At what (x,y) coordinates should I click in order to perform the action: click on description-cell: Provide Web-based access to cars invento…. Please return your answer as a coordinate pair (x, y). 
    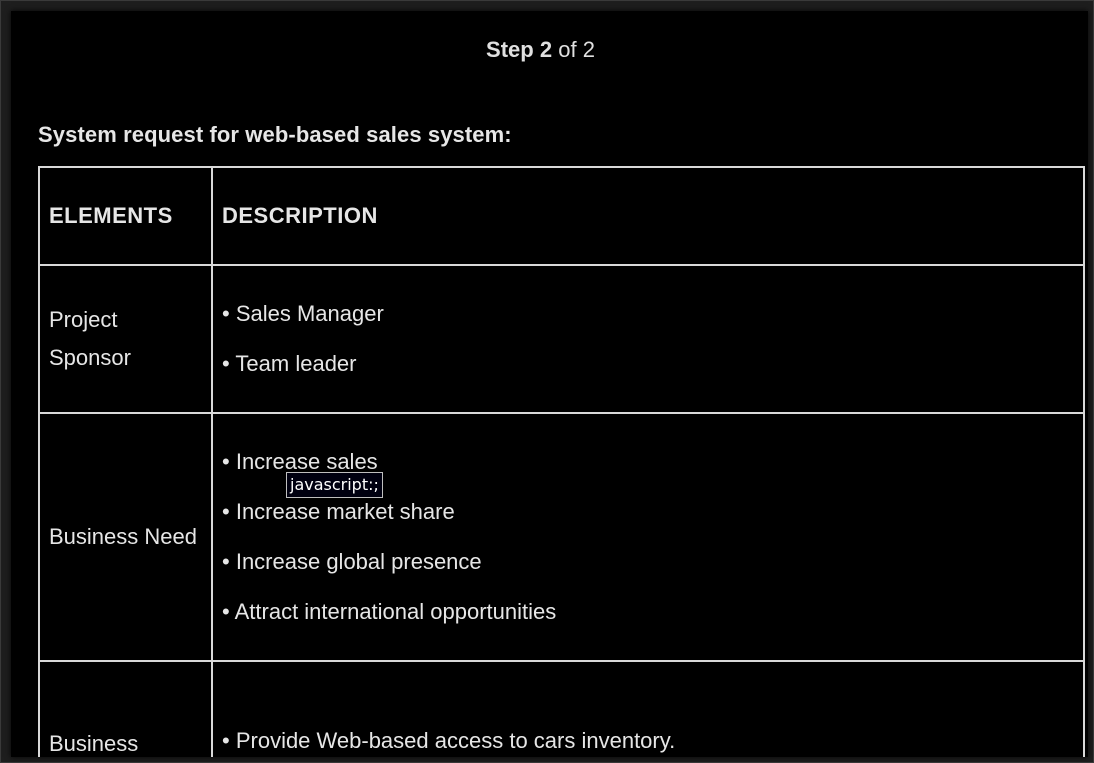
    Looking at the image, I should click on (648, 708).